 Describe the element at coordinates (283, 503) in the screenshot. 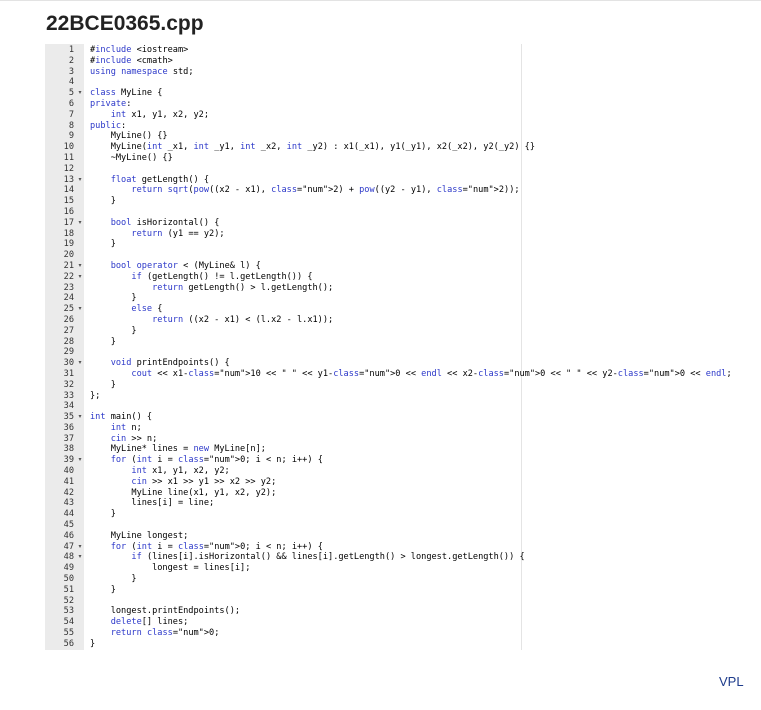

I see `code-line: 43 lines[i] = line;` at that location.